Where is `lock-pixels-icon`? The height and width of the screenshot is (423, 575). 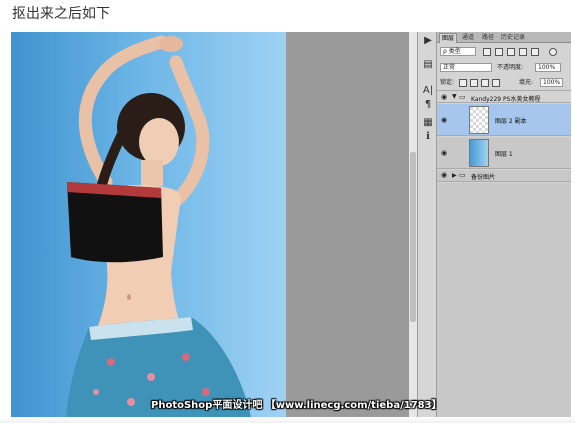 lock-pixels-icon is located at coordinates (474, 83).